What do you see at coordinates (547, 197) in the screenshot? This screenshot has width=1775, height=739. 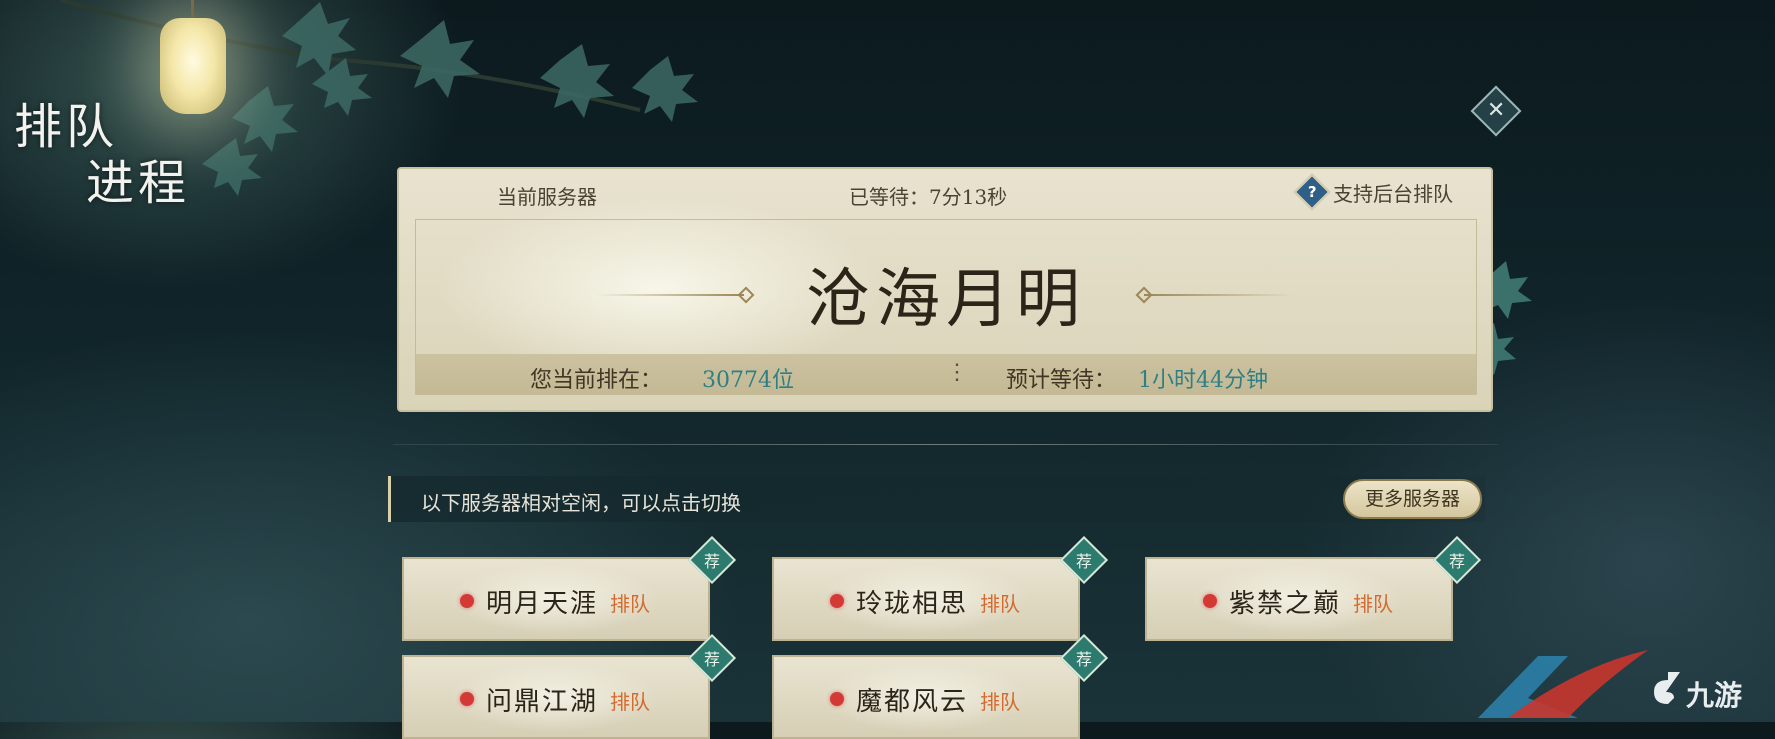 I see `current-server-label: 当前服务器` at bounding box center [547, 197].